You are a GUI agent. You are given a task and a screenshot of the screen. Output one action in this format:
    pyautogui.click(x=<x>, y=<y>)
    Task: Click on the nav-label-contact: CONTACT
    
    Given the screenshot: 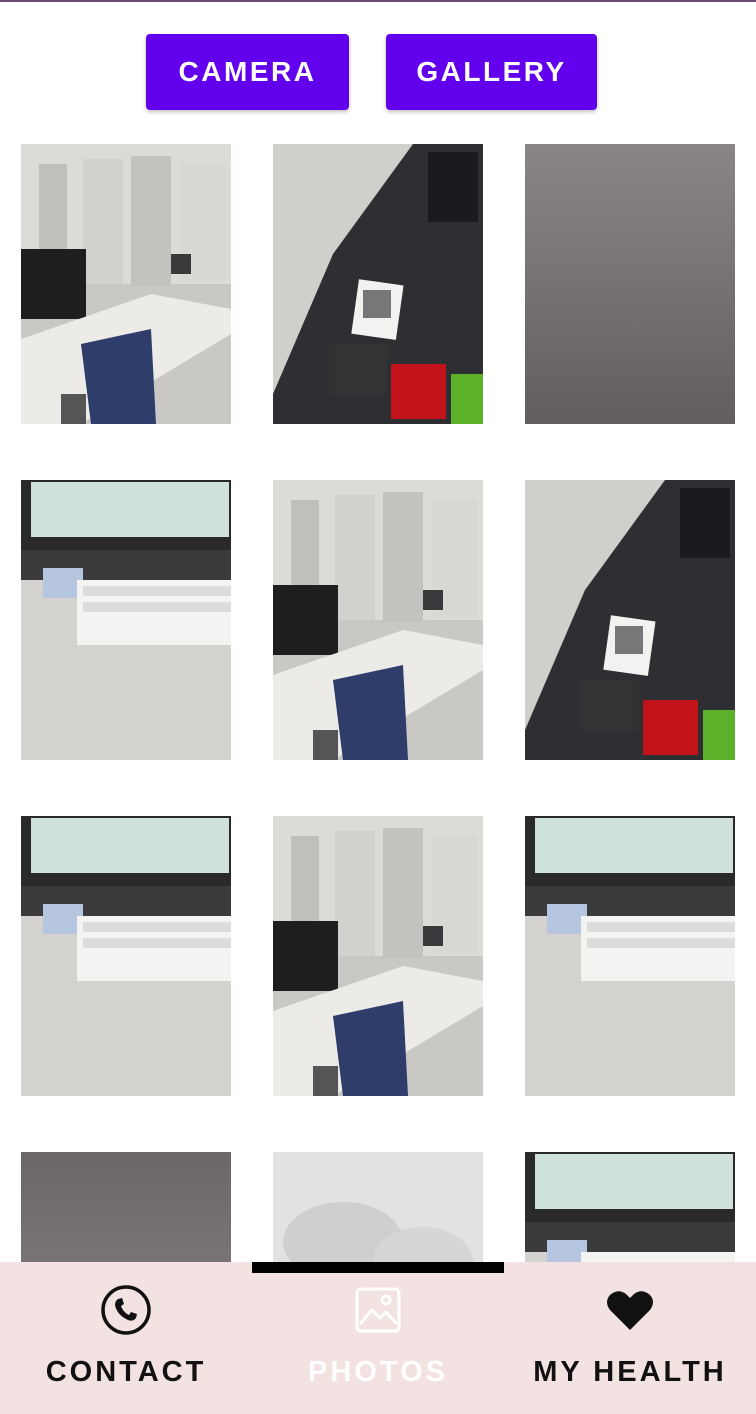 What is the action you would take?
    pyautogui.click(x=126, y=1372)
    